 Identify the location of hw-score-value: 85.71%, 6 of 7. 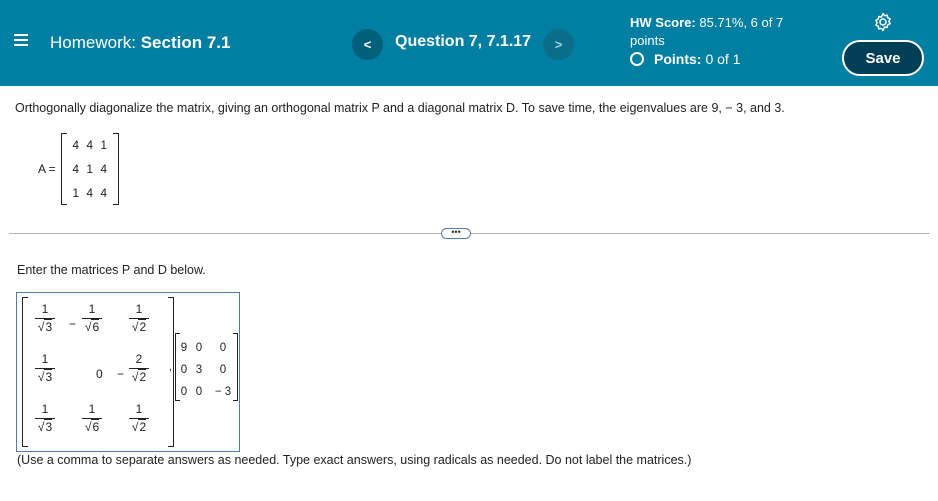
(741, 22).